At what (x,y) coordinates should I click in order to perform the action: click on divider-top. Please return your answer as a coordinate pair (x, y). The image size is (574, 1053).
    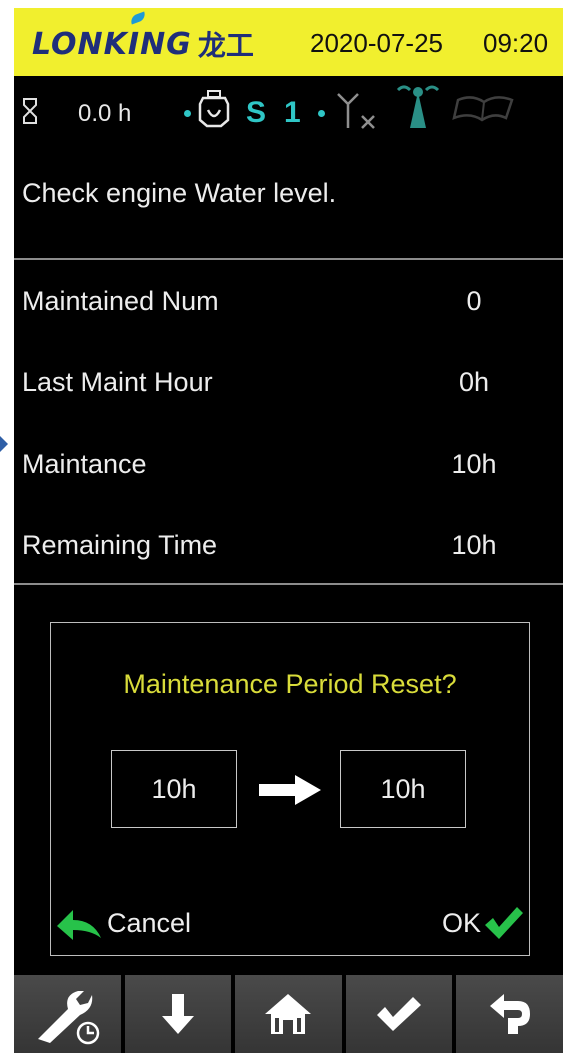
    Looking at the image, I should click on (288, 259).